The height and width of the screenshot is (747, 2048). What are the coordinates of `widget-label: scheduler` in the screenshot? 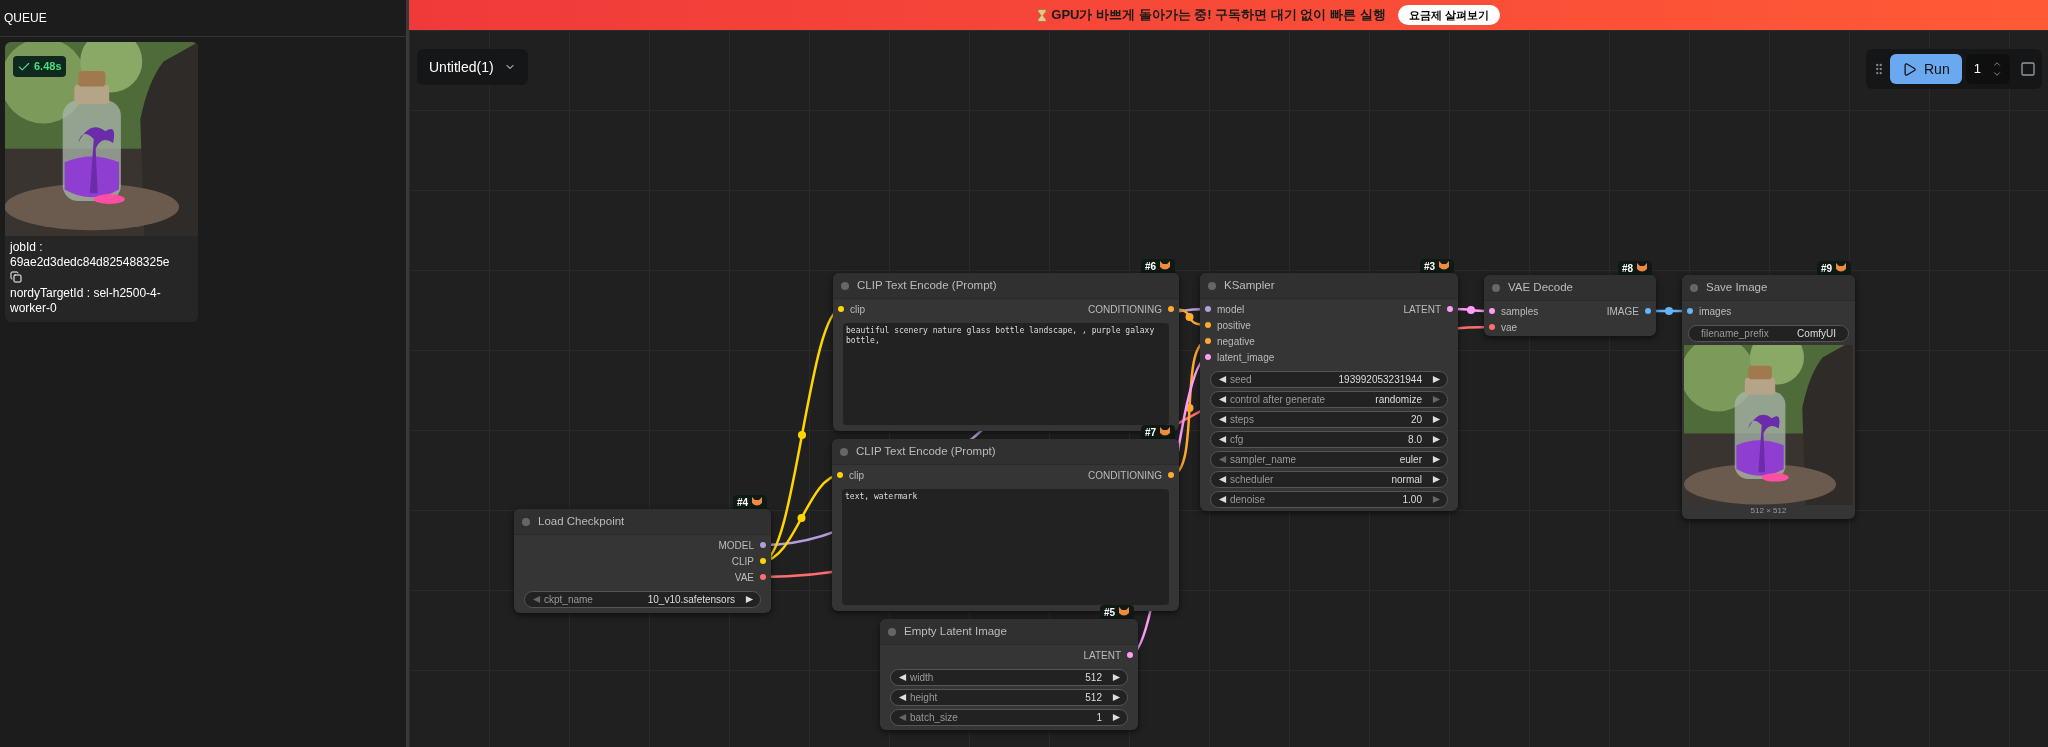 It's located at (1252, 480).